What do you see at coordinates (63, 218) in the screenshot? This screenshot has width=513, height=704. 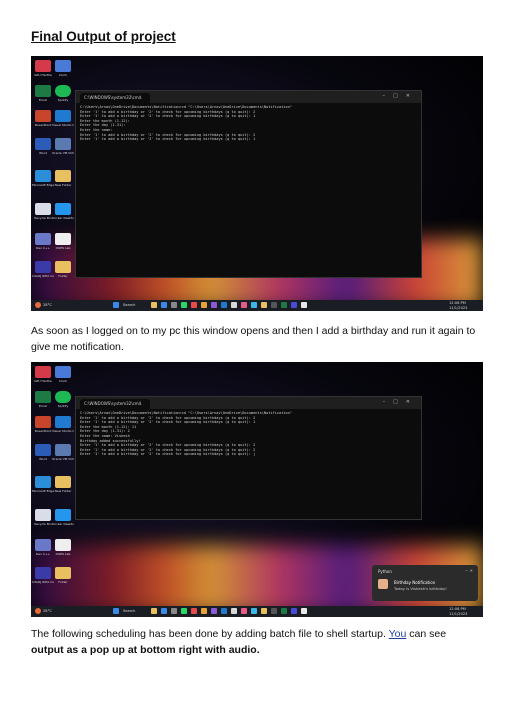 I see `desktop-icon-label: Docker Desktop` at bounding box center [63, 218].